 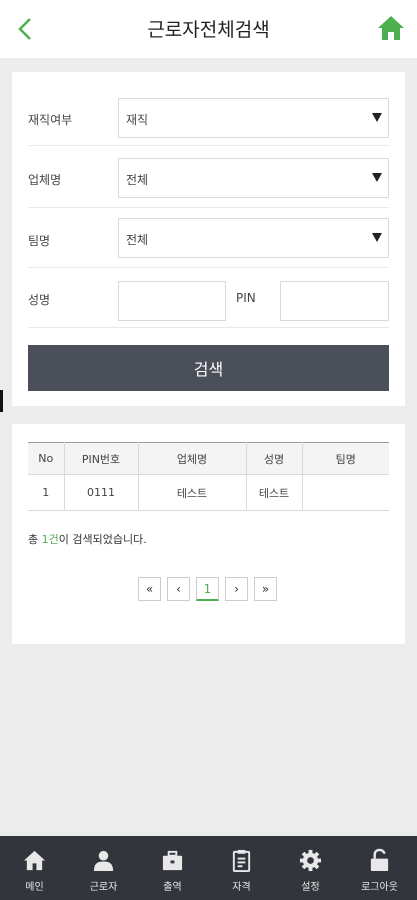 What do you see at coordinates (236, 589) in the screenshot?
I see `next-page-button: ›` at bounding box center [236, 589].